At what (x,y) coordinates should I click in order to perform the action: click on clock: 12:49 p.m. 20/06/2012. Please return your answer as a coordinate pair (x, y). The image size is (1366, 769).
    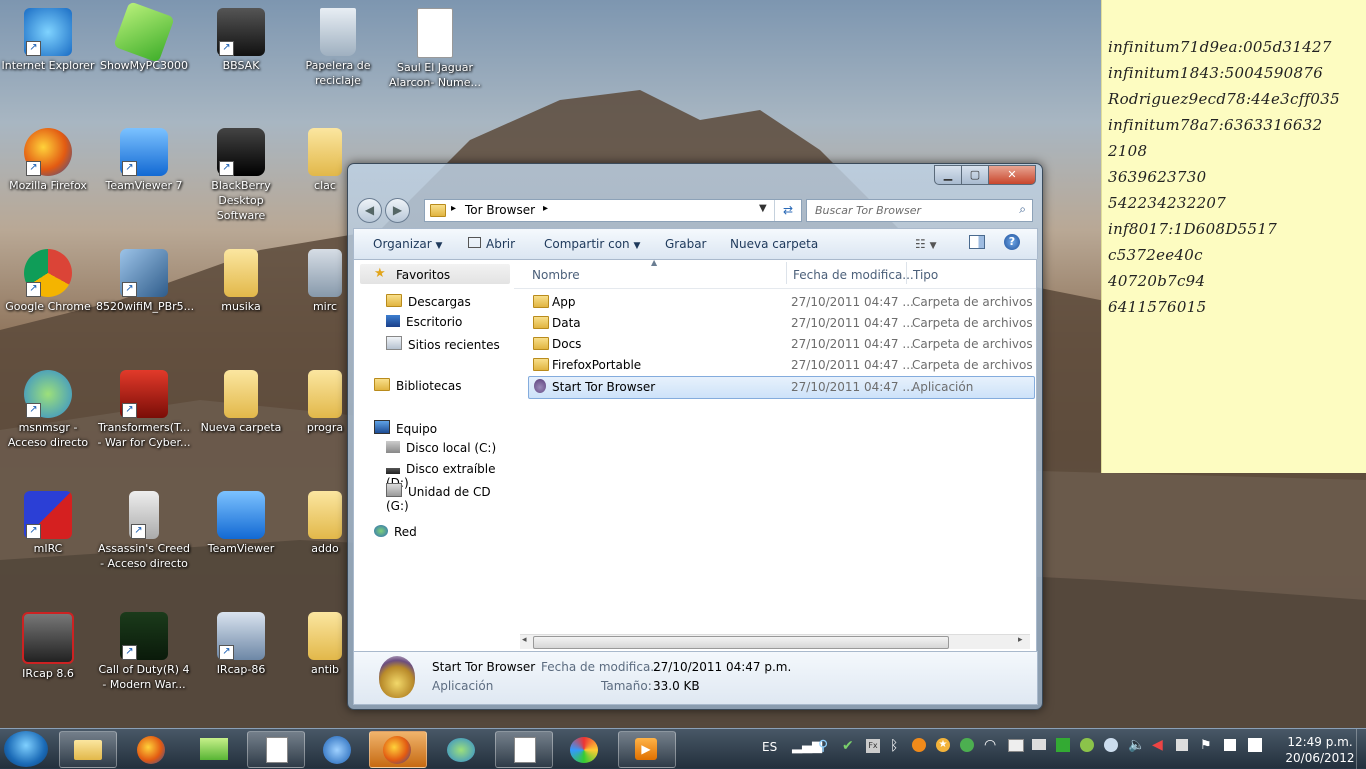
    Looking at the image, I should click on (1320, 750).